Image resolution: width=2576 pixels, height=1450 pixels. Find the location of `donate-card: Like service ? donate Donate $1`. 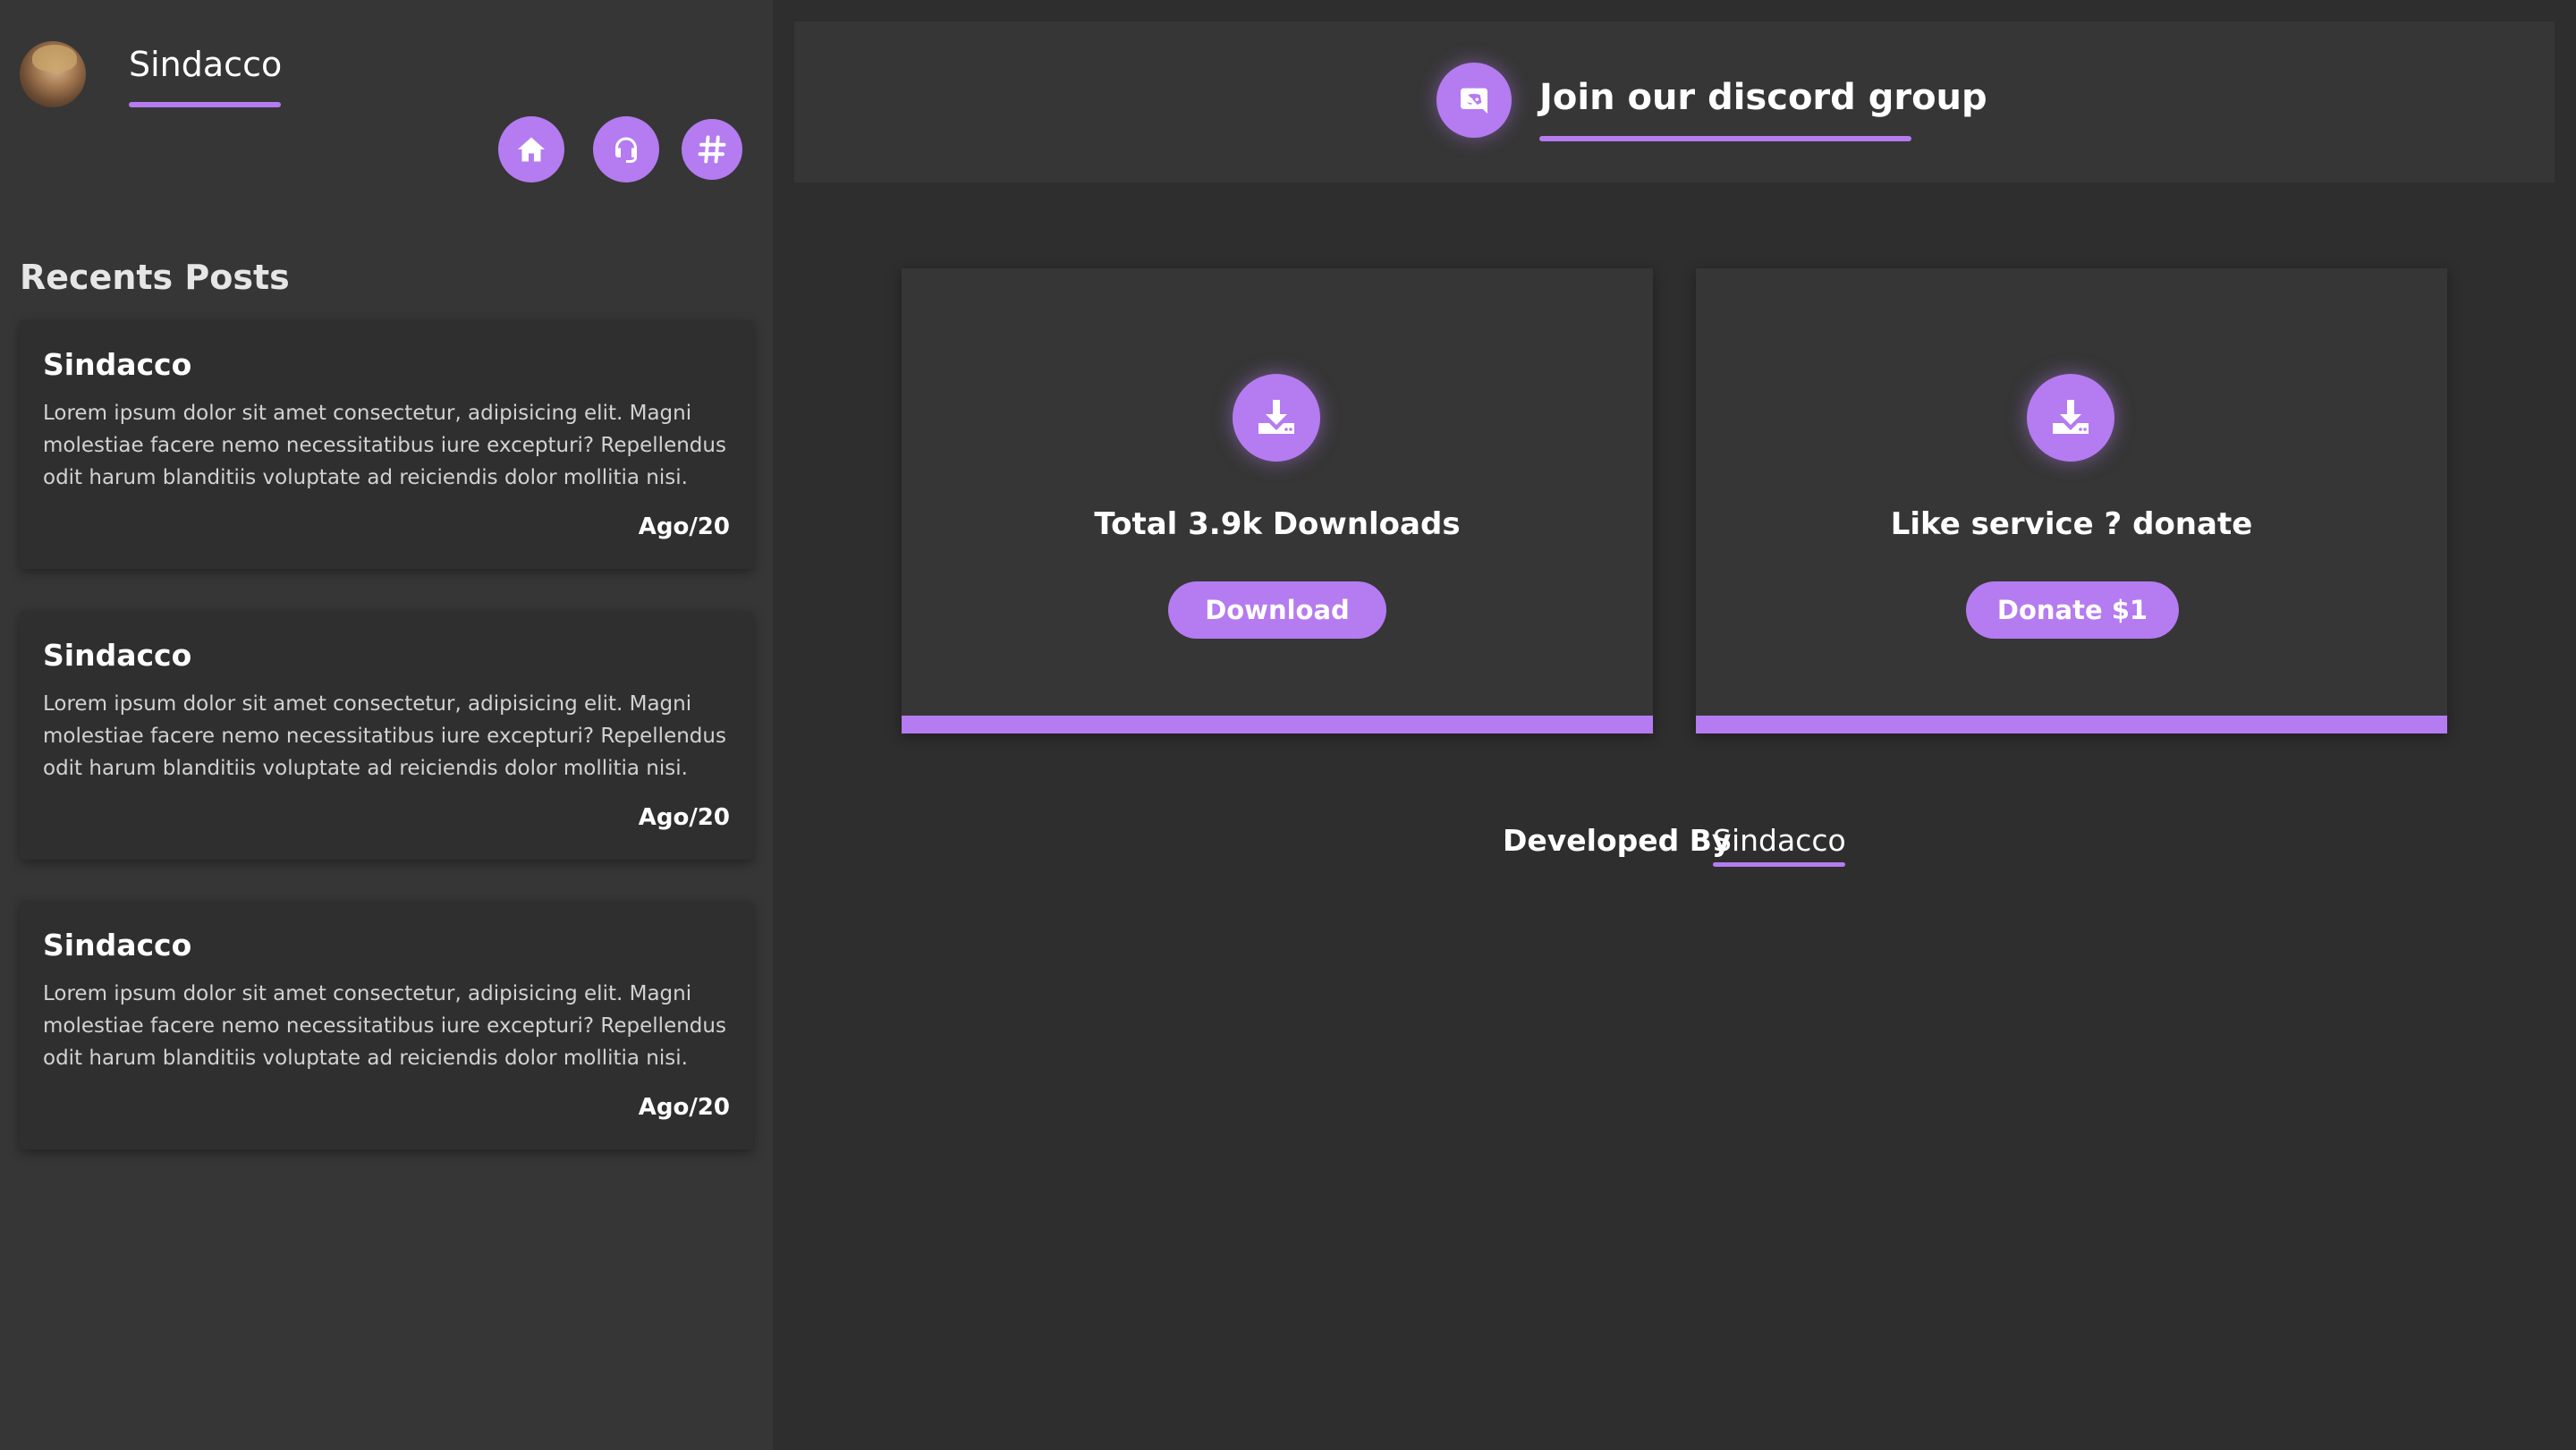

donate-card: Like service ? donate Donate $1 is located at coordinates (2071, 500).